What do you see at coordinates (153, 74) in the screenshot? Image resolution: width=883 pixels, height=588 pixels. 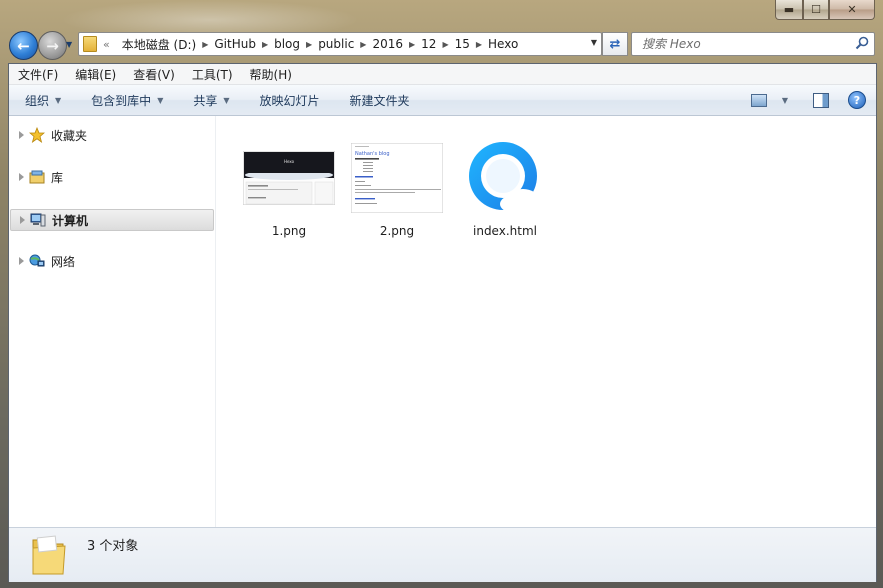 I see `menu-view: 查看(V)` at bounding box center [153, 74].